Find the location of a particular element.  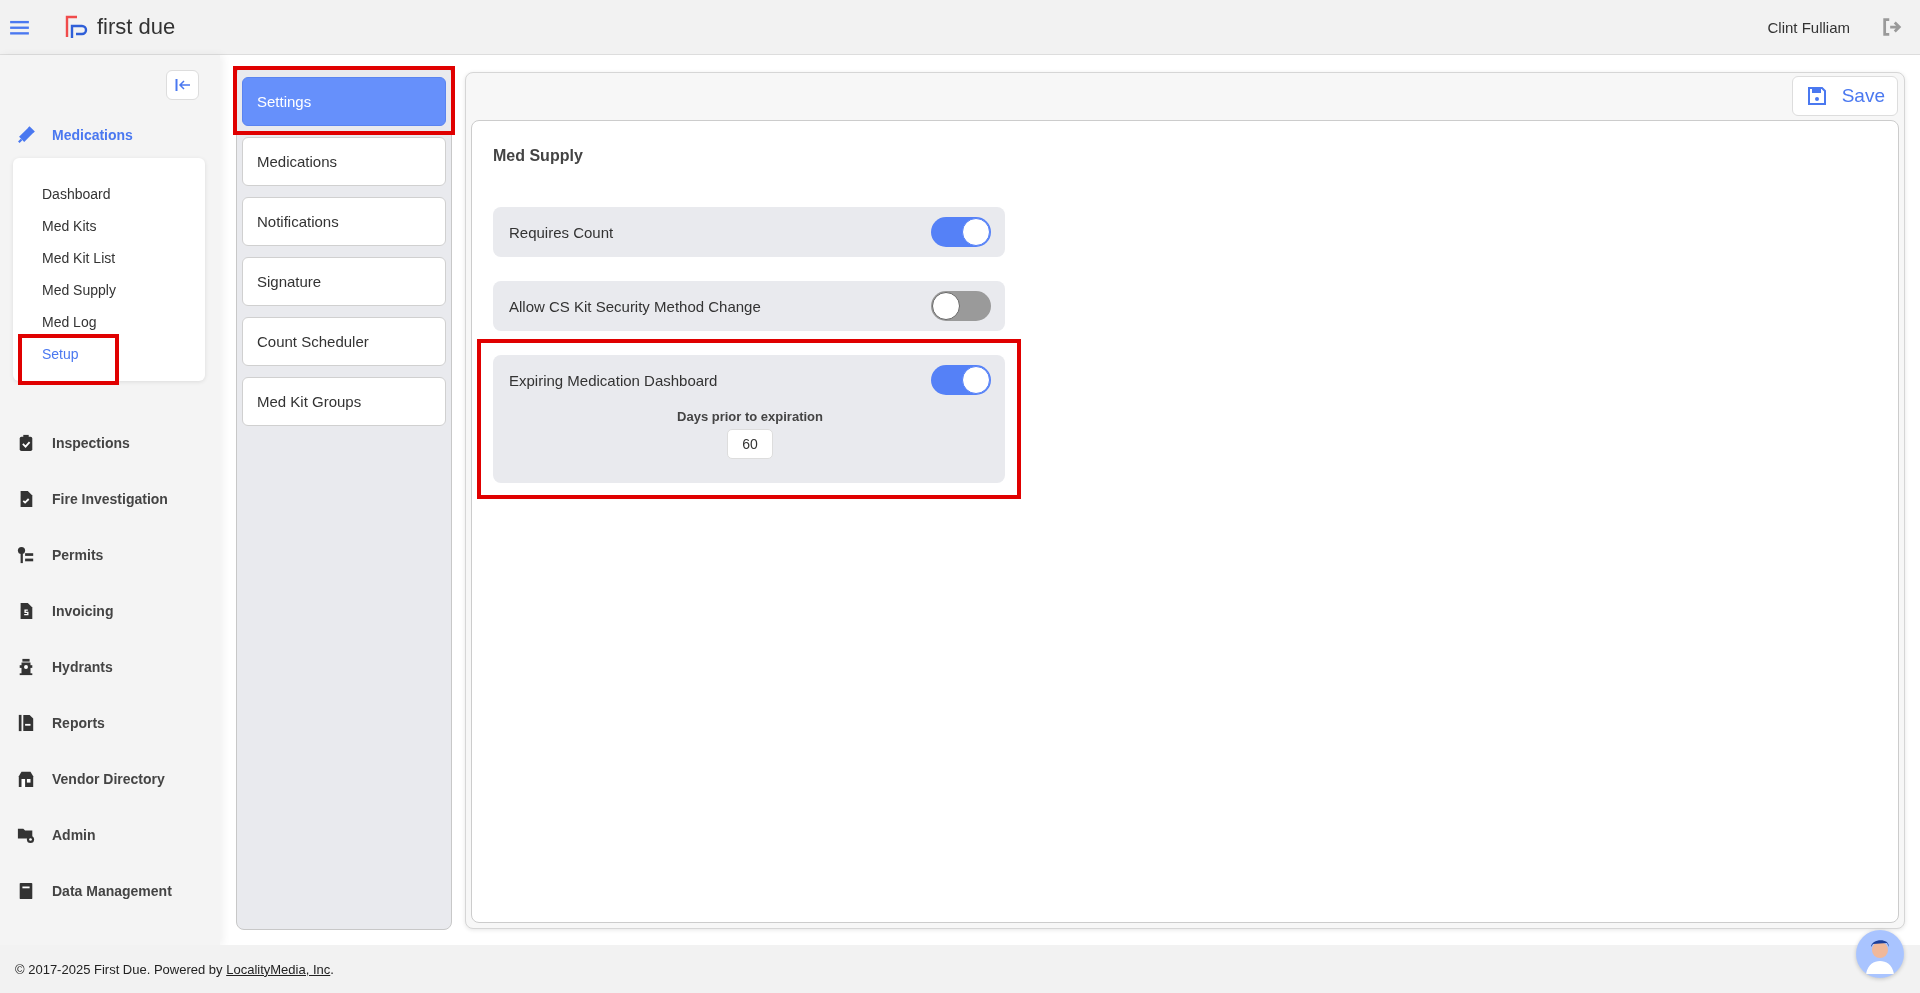

sidebar-item: Admin is located at coordinates (74, 835).